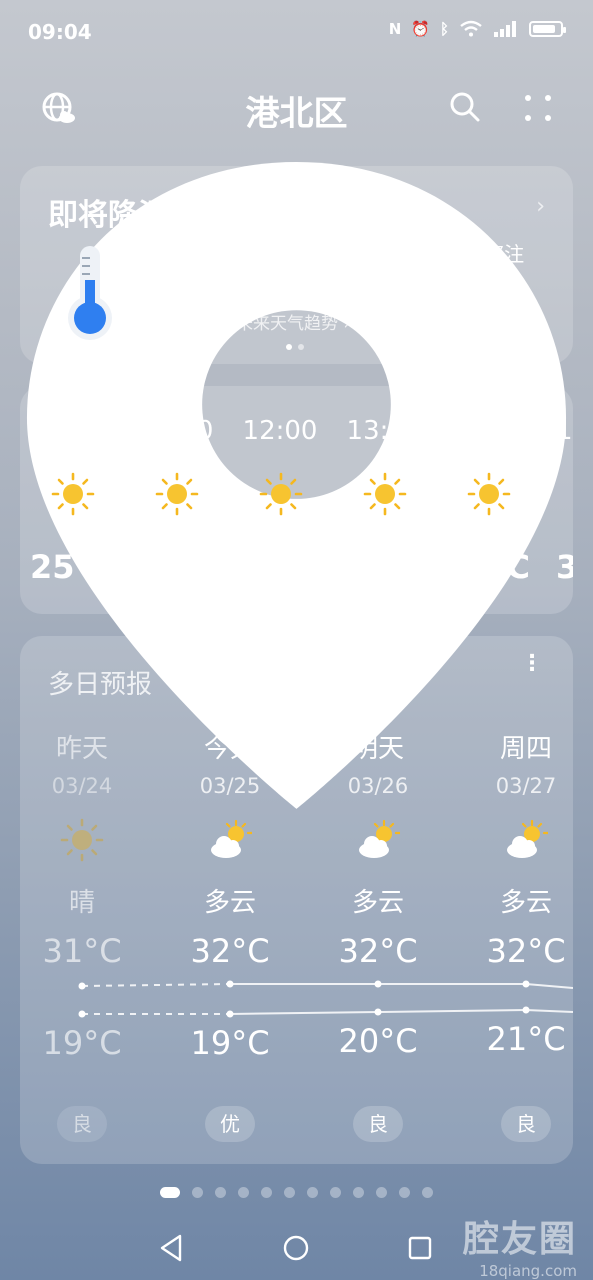  Describe the element at coordinates (544, 29) in the screenshot. I see `battery-level-fill` at that location.